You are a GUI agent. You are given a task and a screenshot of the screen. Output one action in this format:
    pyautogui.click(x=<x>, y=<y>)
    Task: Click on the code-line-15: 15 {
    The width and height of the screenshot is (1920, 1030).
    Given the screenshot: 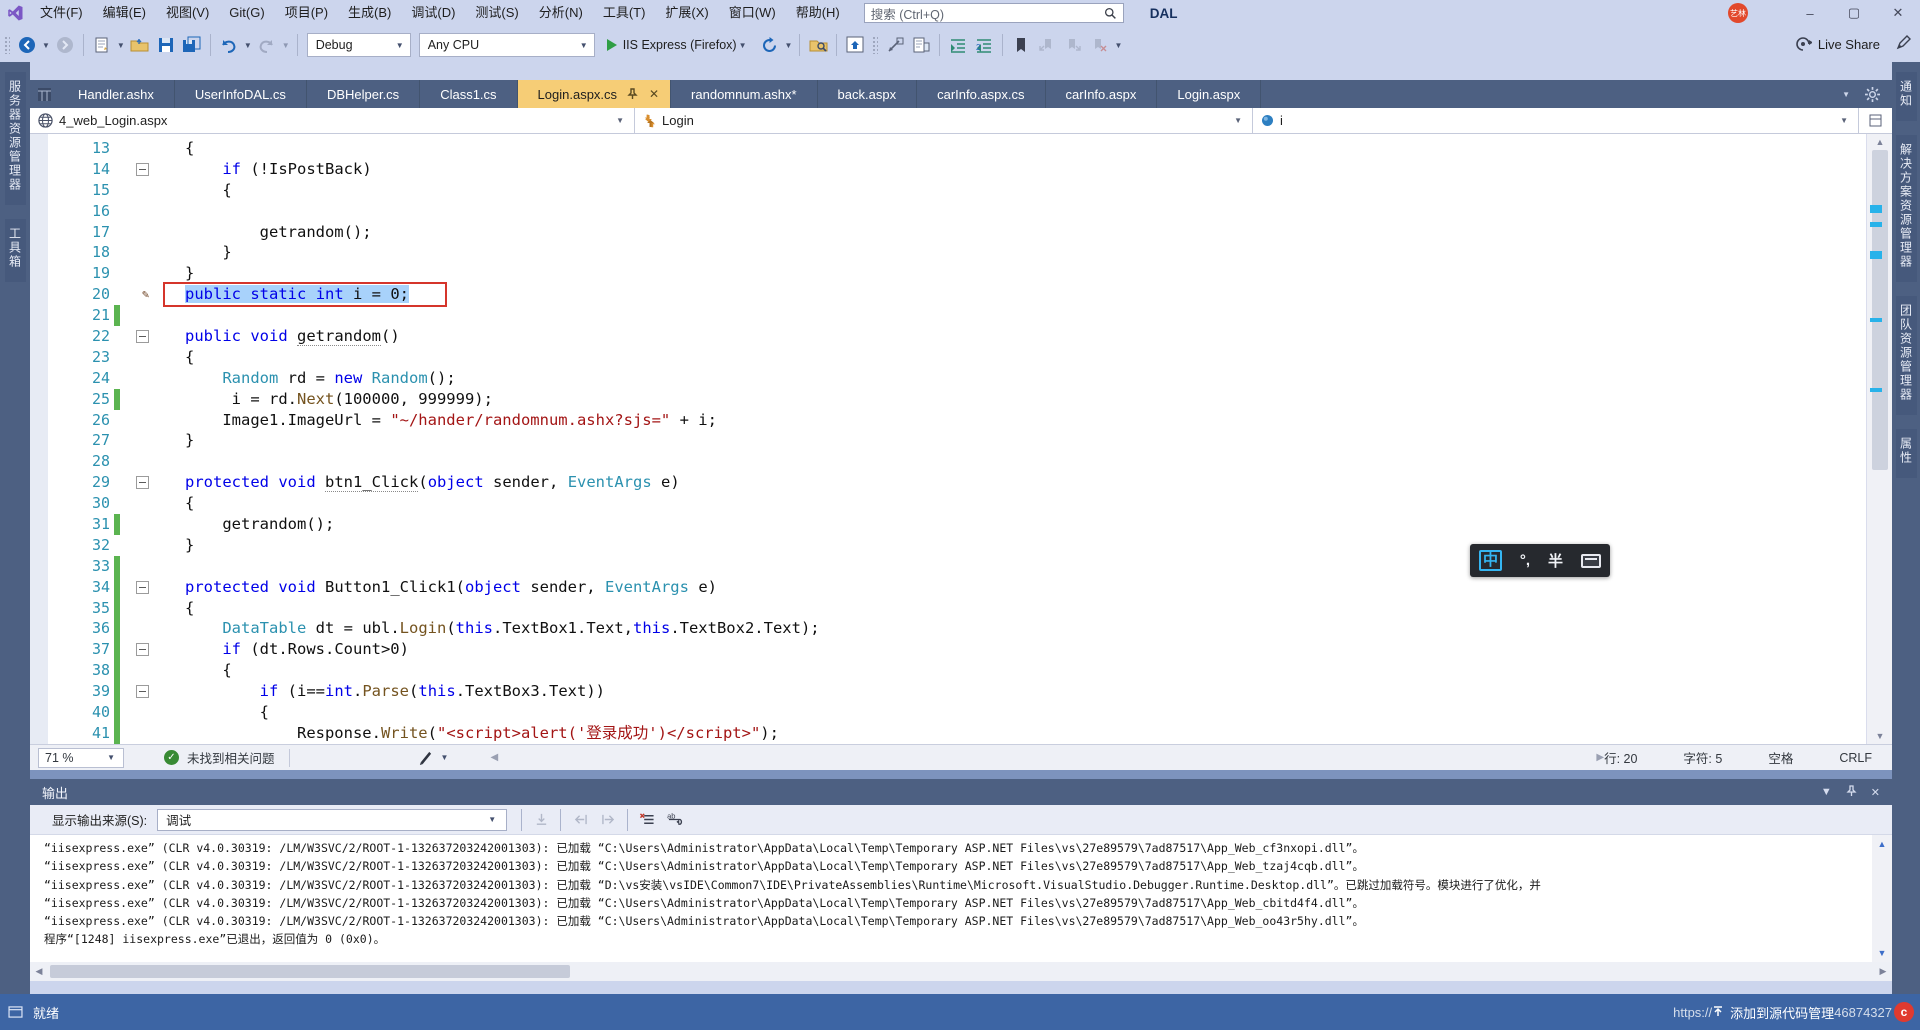 What is the action you would take?
    pyautogui.click(x=948, y=190)
    